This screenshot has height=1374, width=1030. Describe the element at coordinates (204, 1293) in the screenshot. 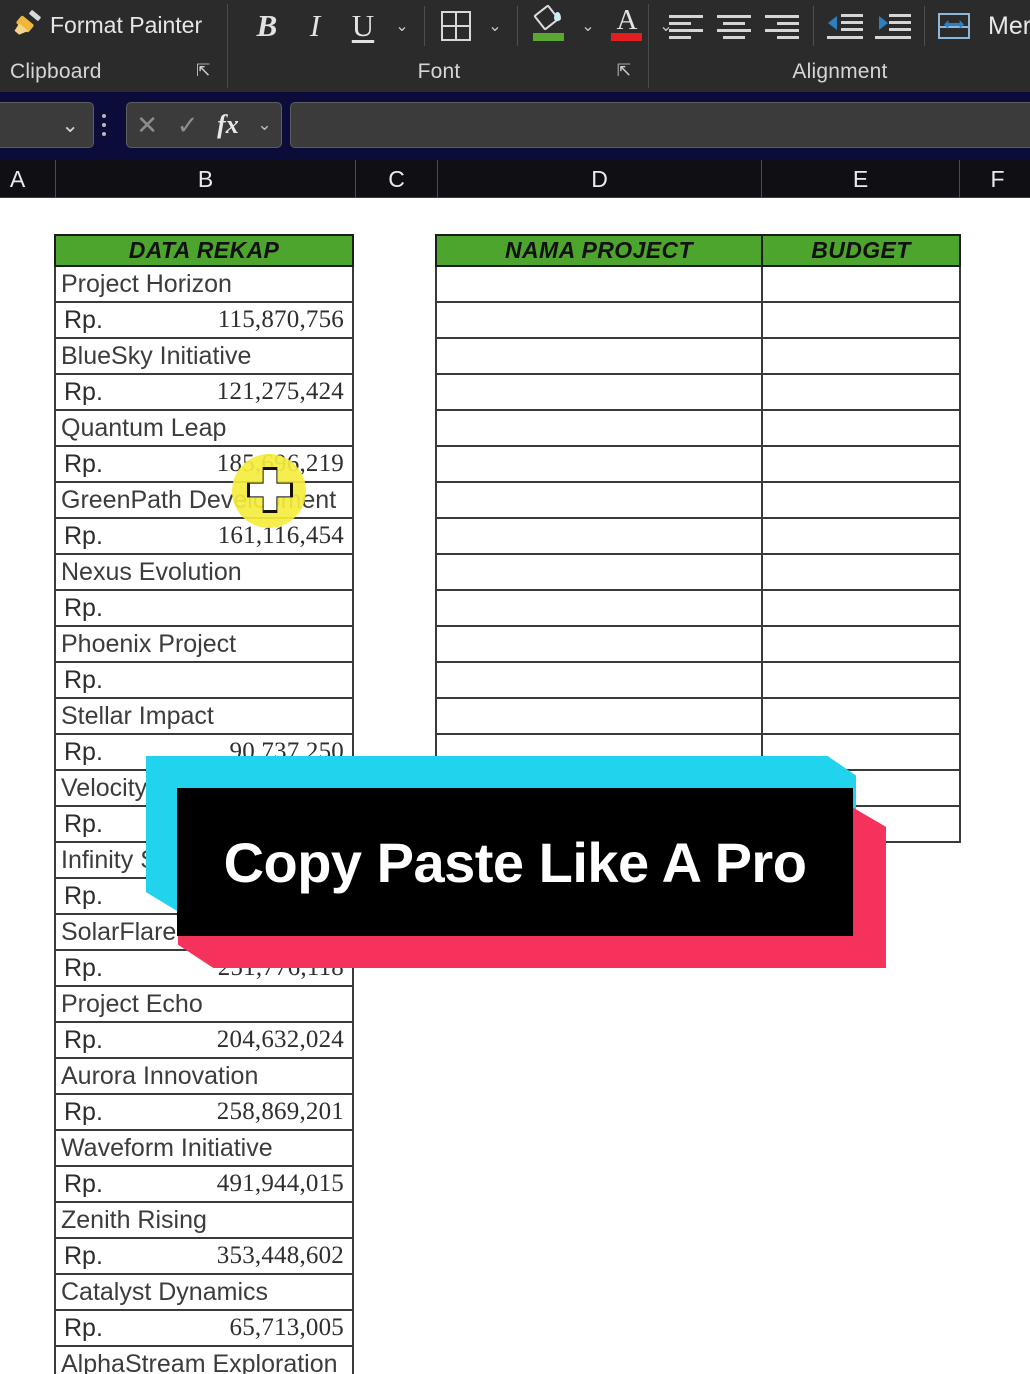

I see `project-name-cell: Catalyst Dynamics` at that location.